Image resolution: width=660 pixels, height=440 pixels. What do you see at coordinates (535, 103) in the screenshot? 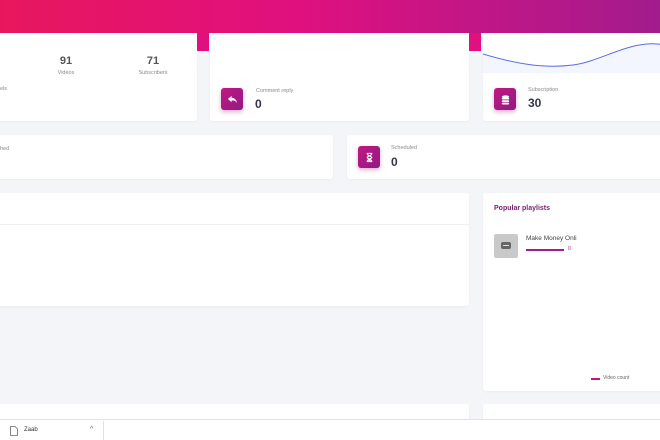
I see `subscription-value: 30` at bounding box center [535, 103].